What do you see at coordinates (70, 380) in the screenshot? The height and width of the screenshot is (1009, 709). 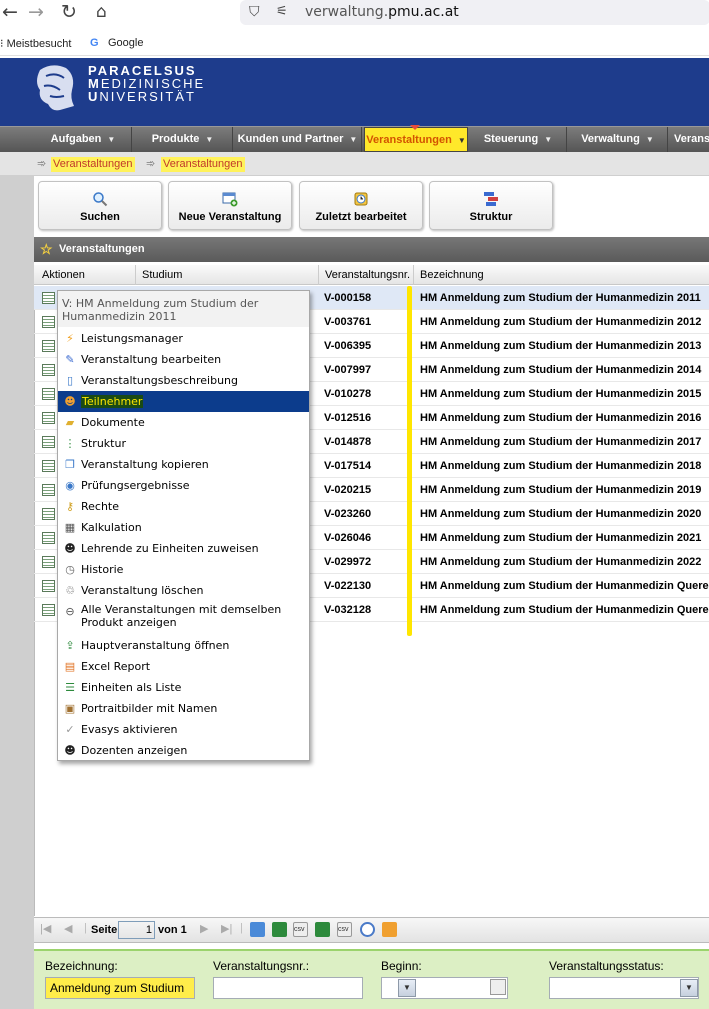 I see `document-icon: ▯` at bounding box center [70, 380].